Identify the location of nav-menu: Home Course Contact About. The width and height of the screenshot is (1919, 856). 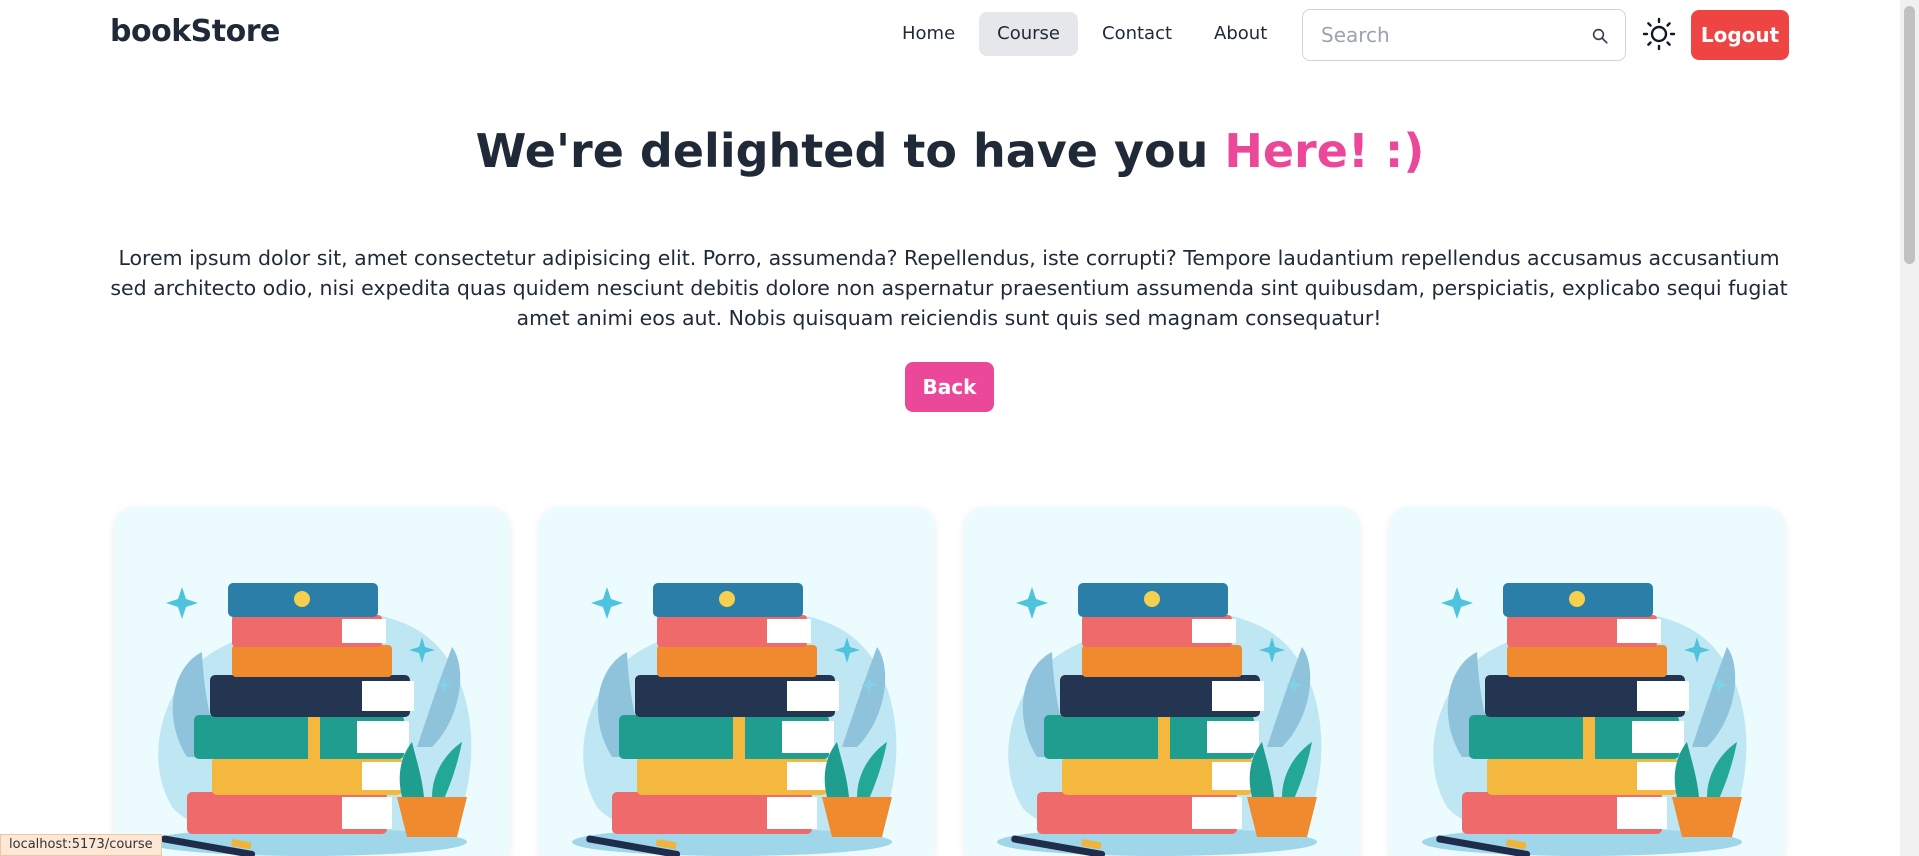
(1084, 34).